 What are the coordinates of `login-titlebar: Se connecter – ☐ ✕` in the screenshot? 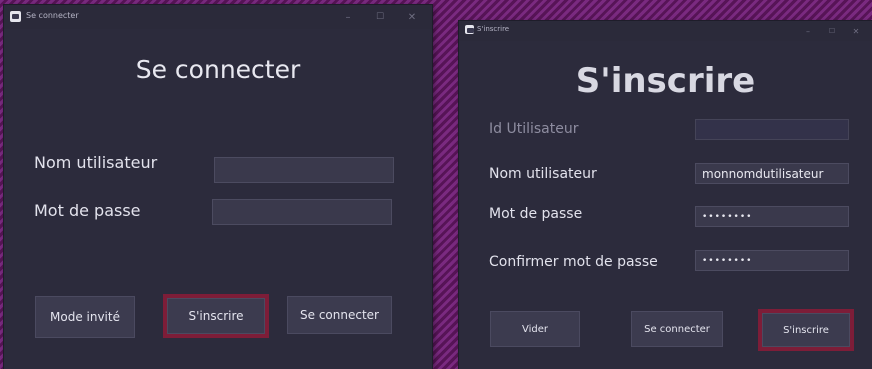 It's located at (218, 17).